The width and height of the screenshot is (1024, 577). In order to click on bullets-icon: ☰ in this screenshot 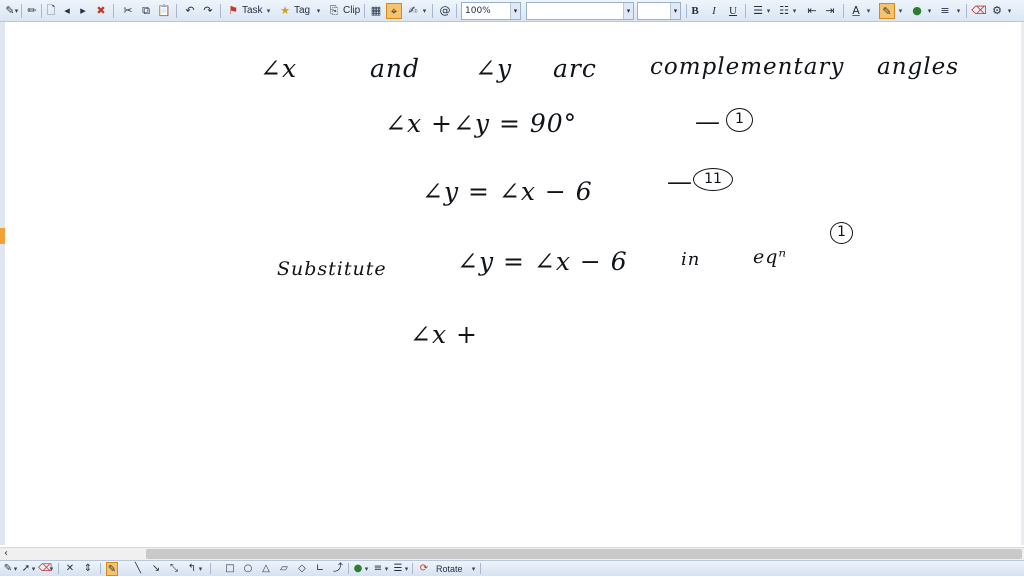, I will do `click(758, 11)`.